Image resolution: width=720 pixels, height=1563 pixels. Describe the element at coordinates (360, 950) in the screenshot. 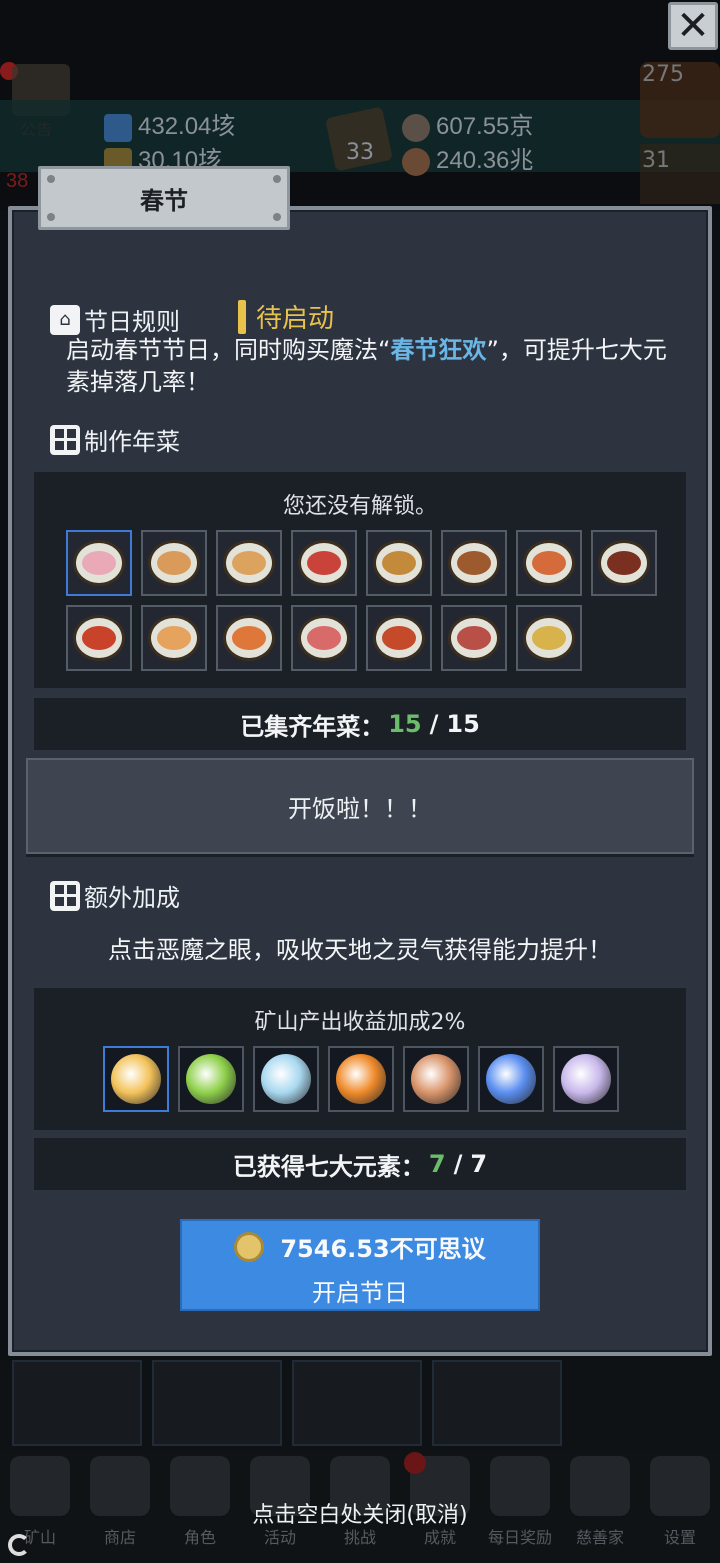

I see `bonus-description: 点击恶魔之眼，吸收天地之灵气获得能力提升！` at that location.